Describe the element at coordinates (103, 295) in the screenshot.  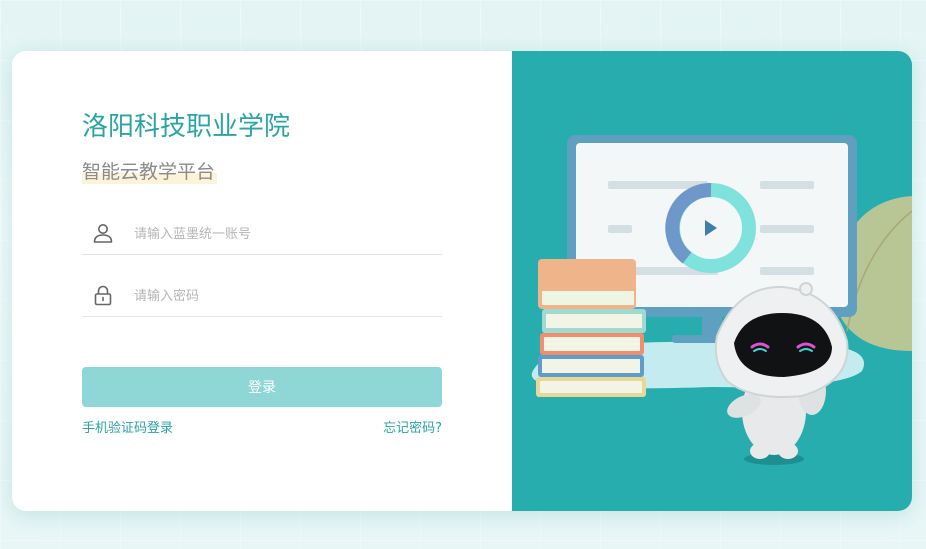
I see `lock-icon` at that location.